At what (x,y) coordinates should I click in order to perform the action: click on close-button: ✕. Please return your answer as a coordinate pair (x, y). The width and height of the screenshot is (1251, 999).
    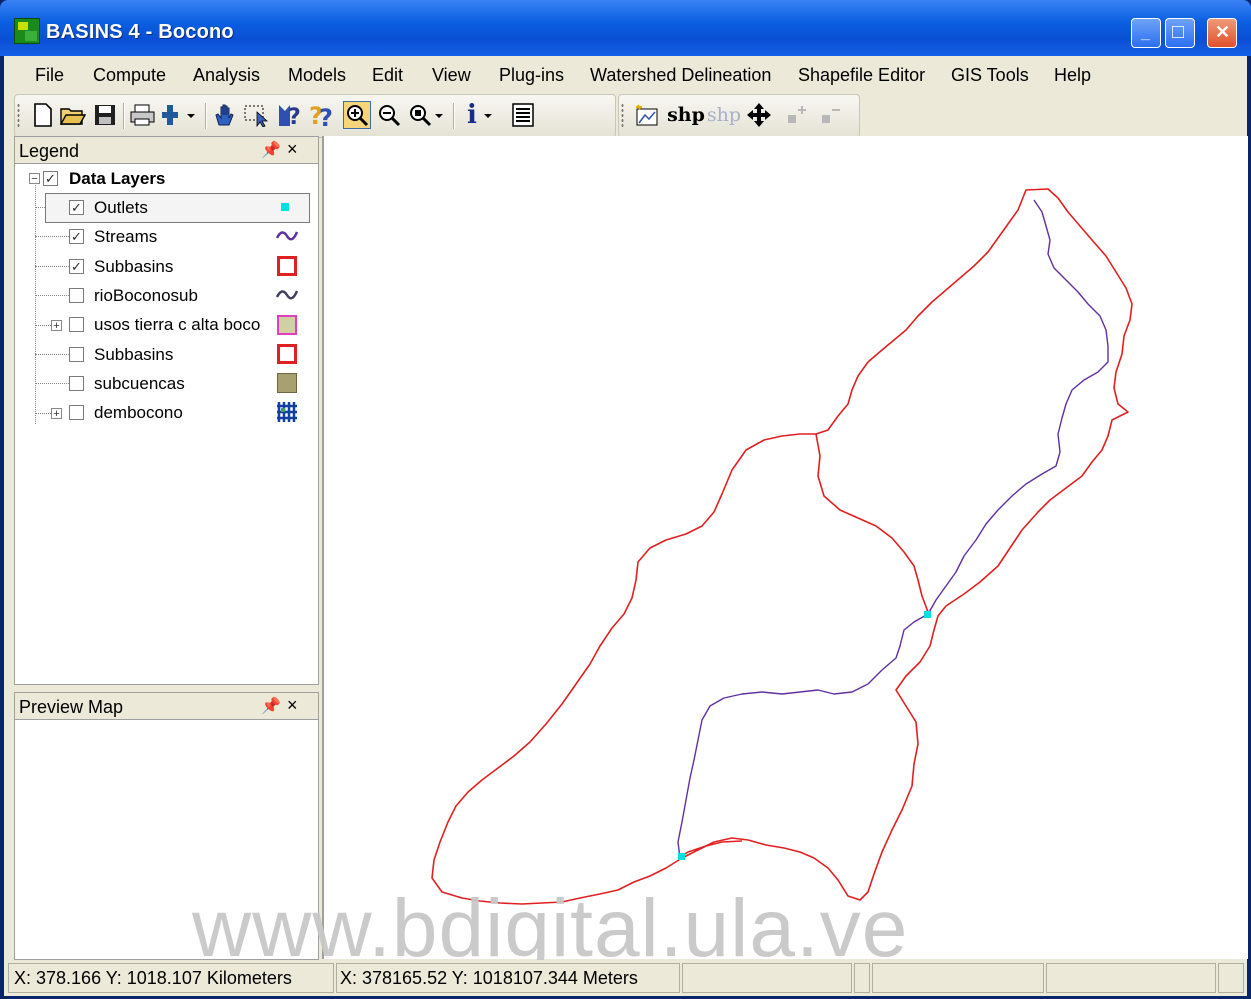
    Looking at the image, I should click on (1222, 33).